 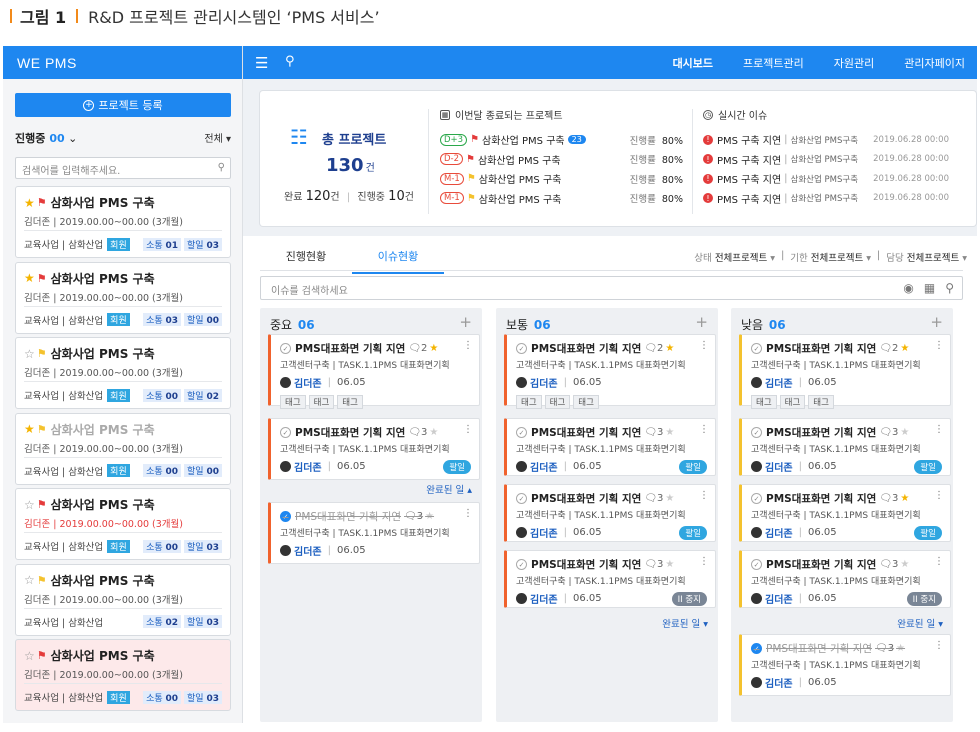 I want to click on status-filter: 상태 전체프로젝트 ▾, so click(x=734, y=257).